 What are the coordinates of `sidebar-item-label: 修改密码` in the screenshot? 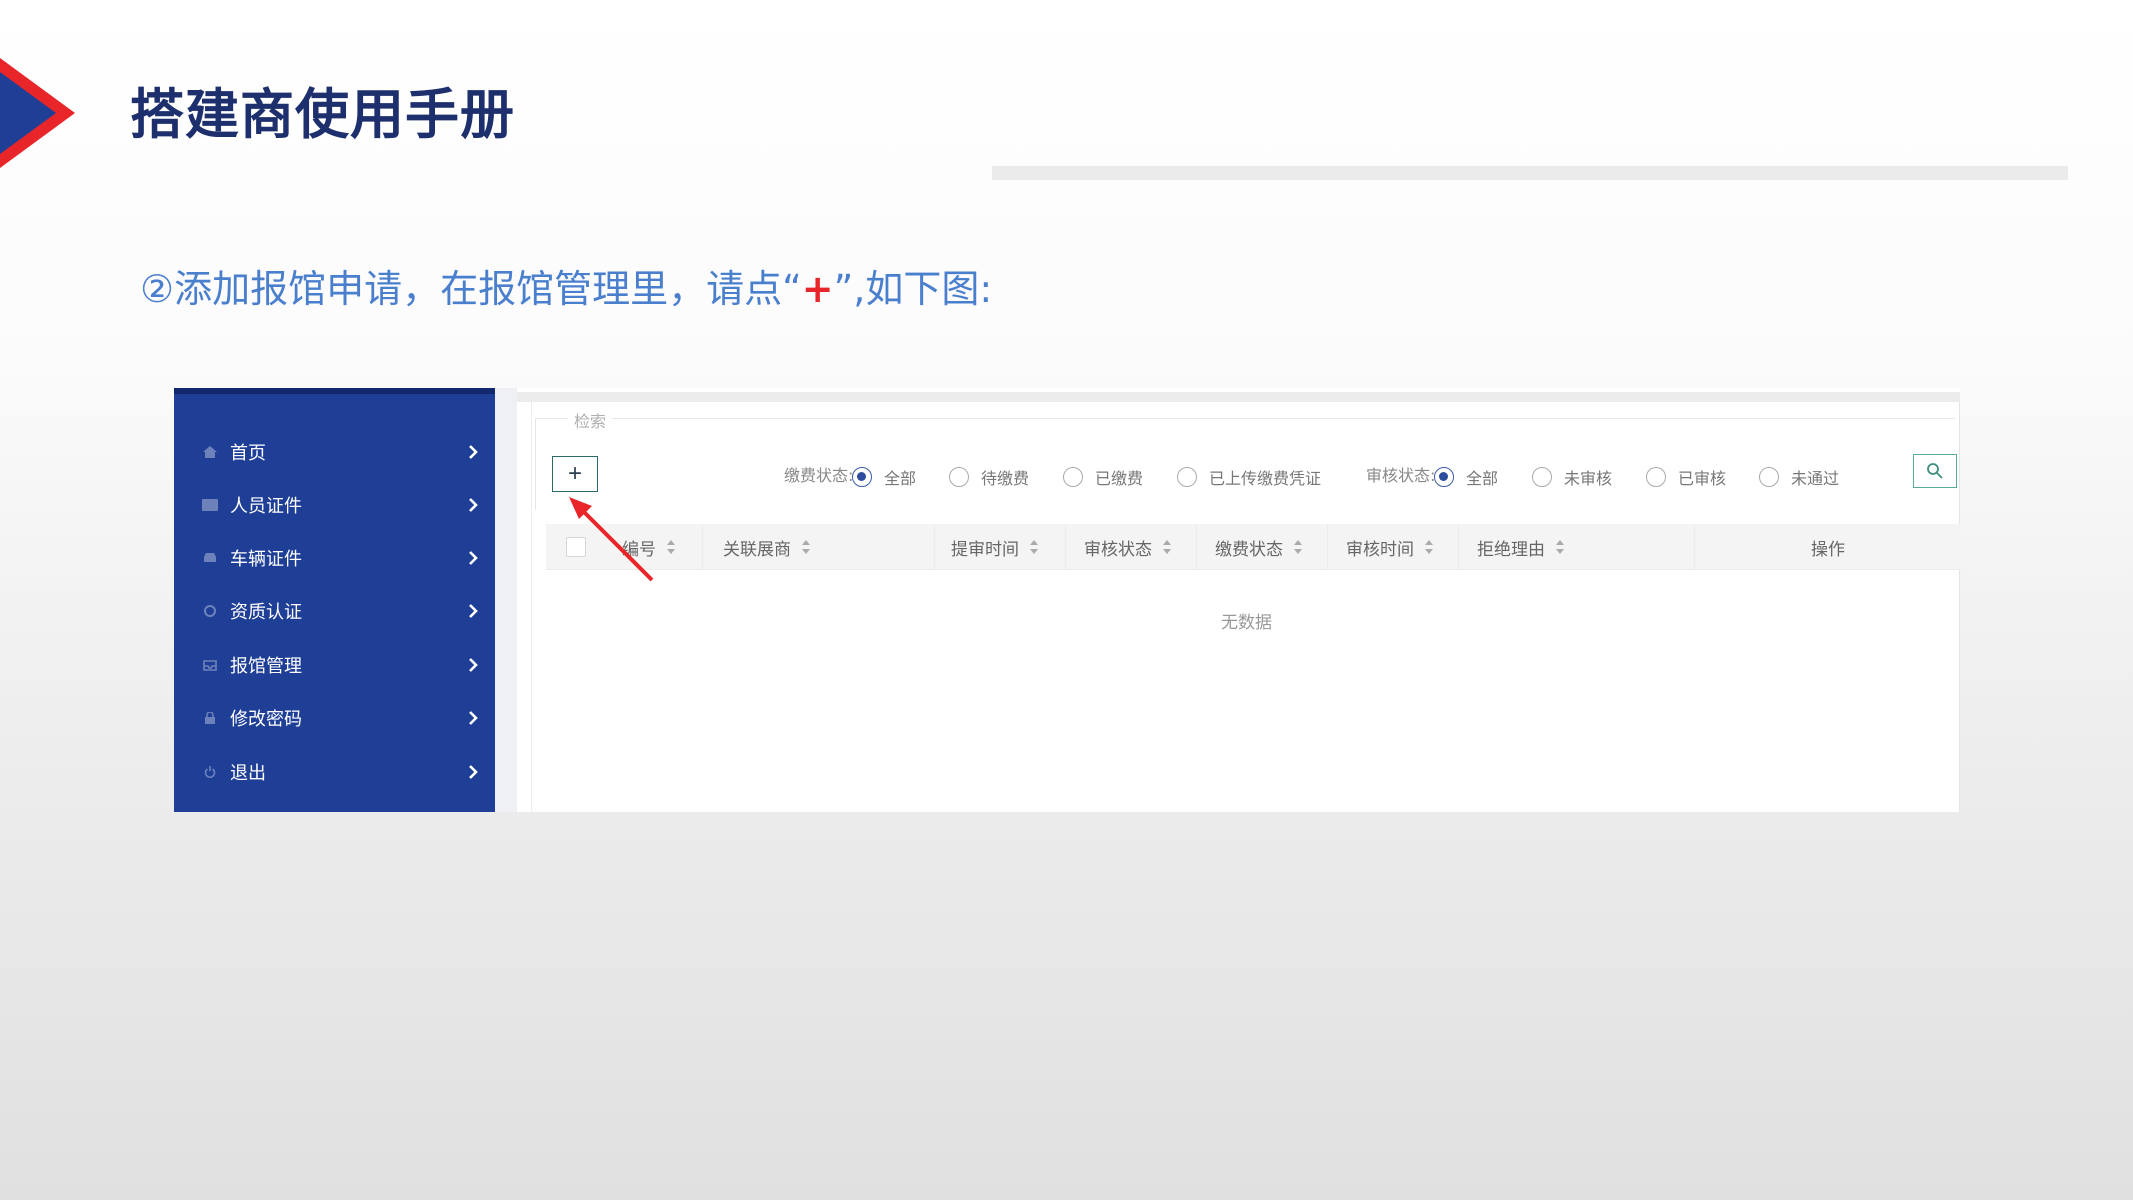 It's located at (266, 719).